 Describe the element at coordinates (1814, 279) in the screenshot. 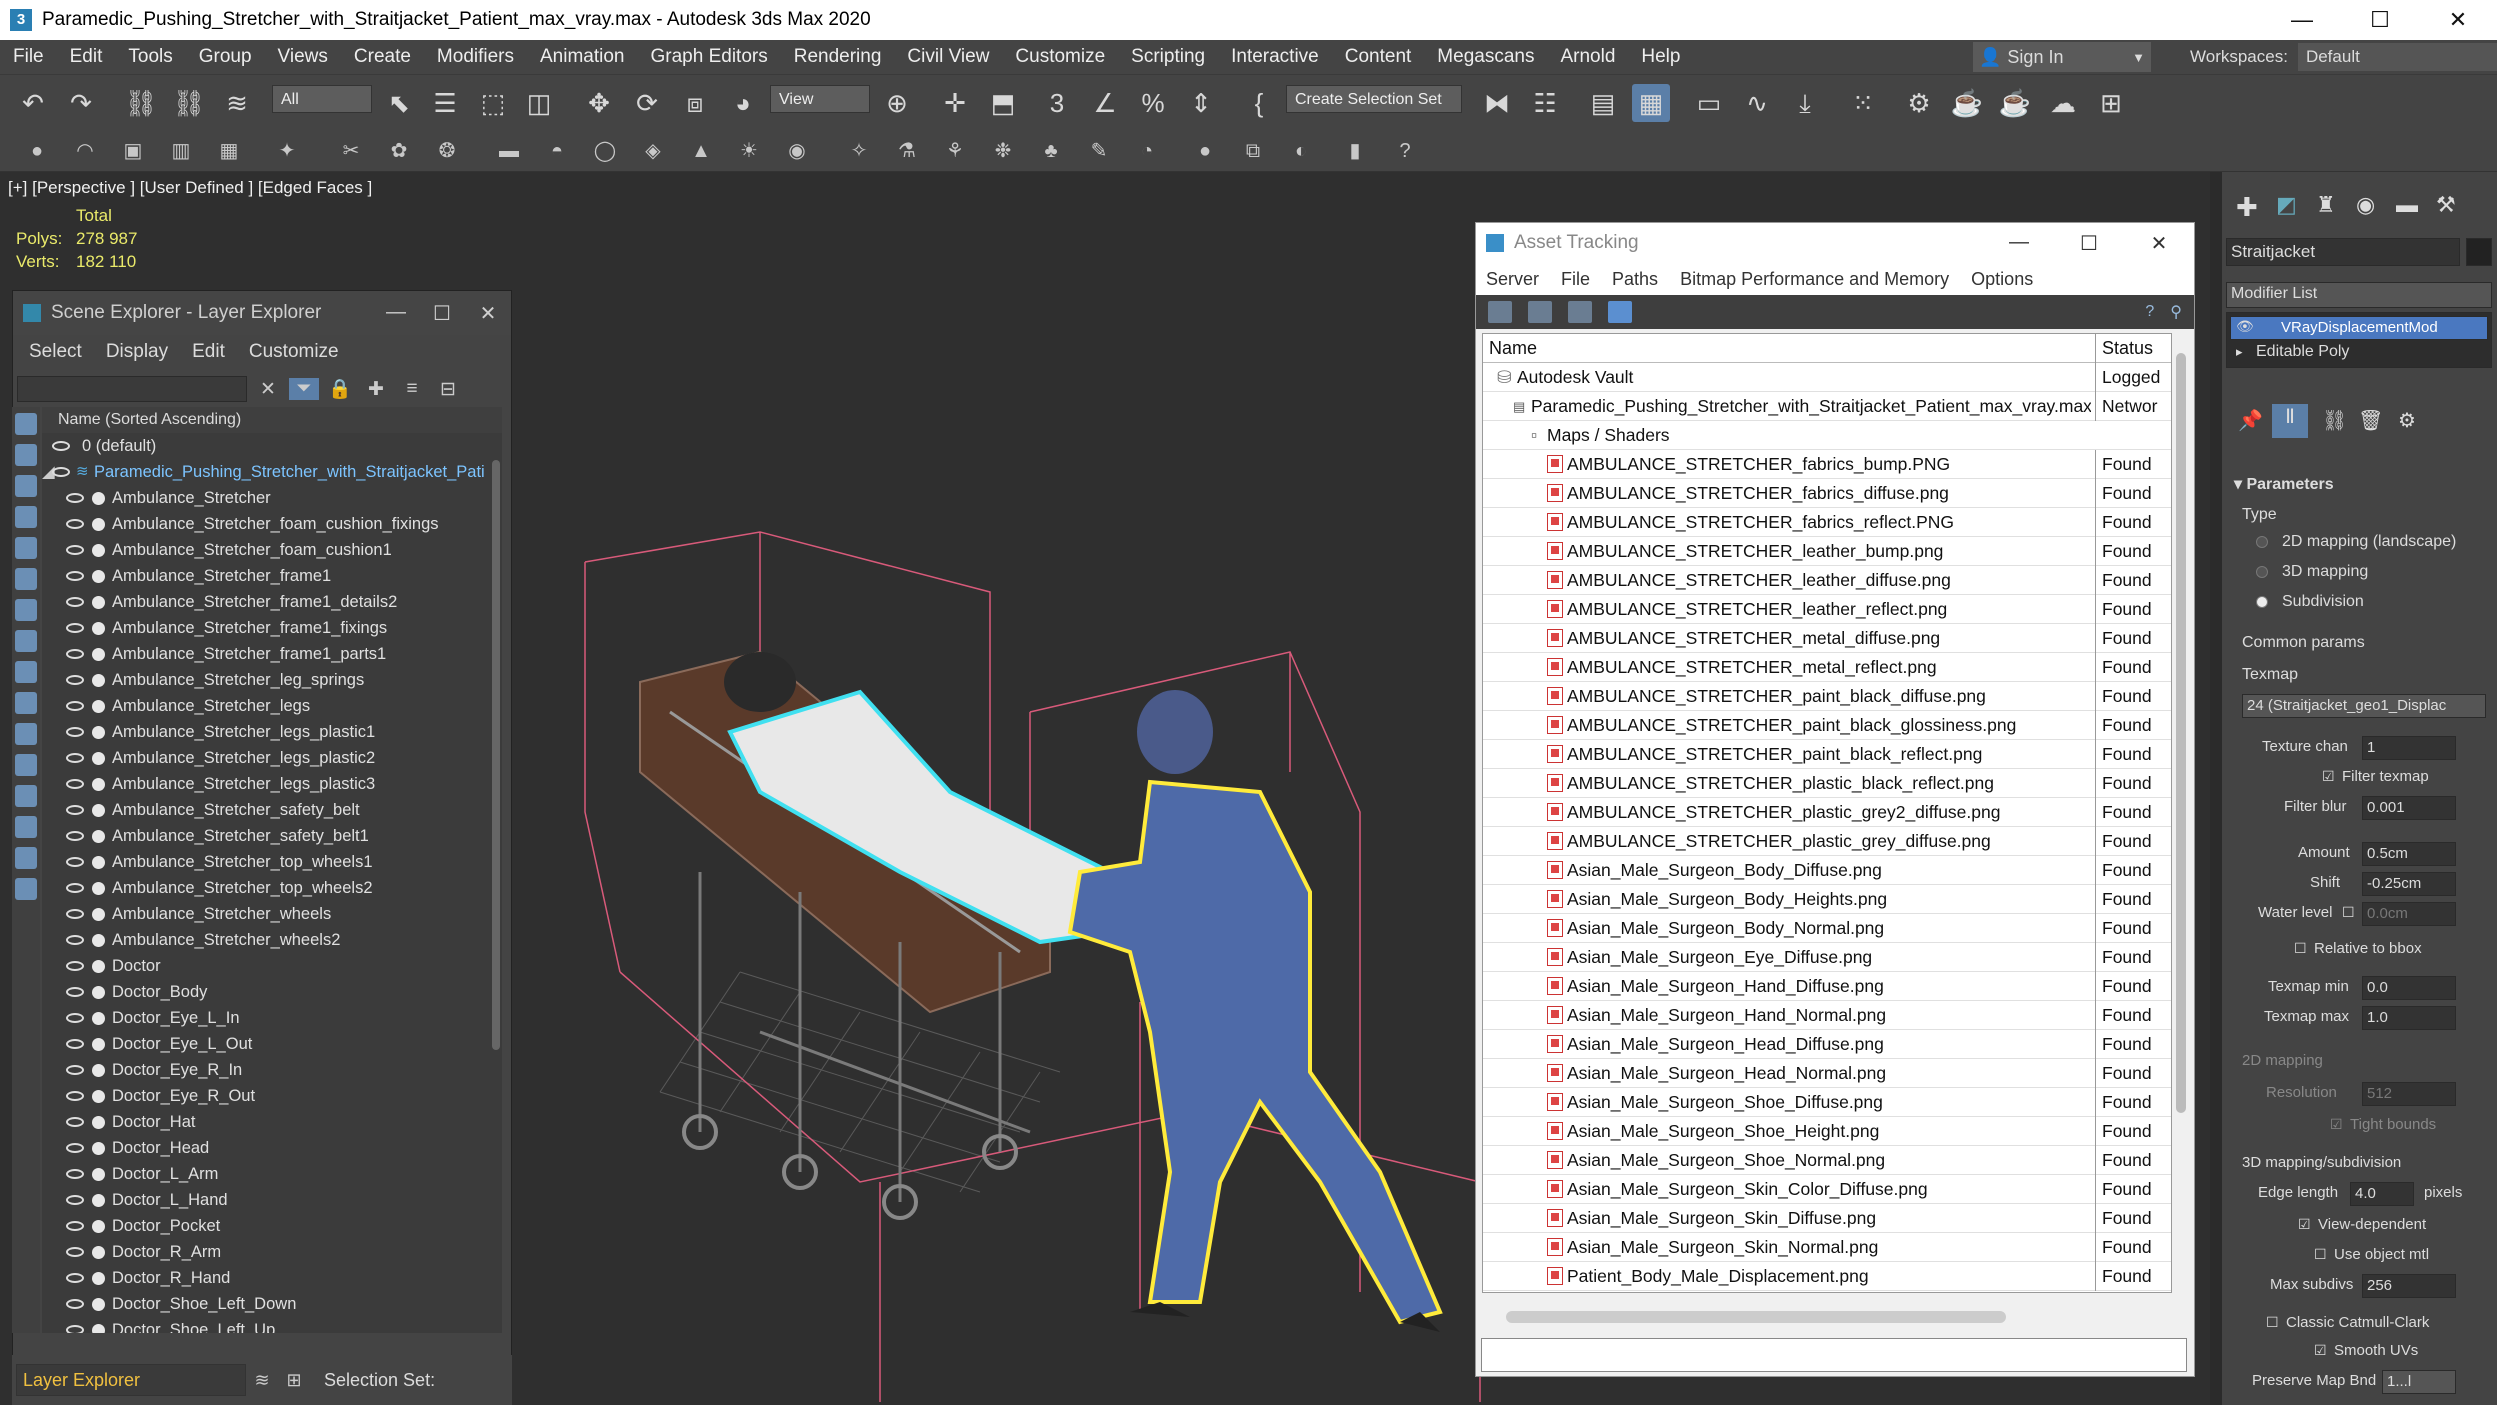

I see `at-menu-bitmap-performance: Bitmap Performance and Memory` at that location.